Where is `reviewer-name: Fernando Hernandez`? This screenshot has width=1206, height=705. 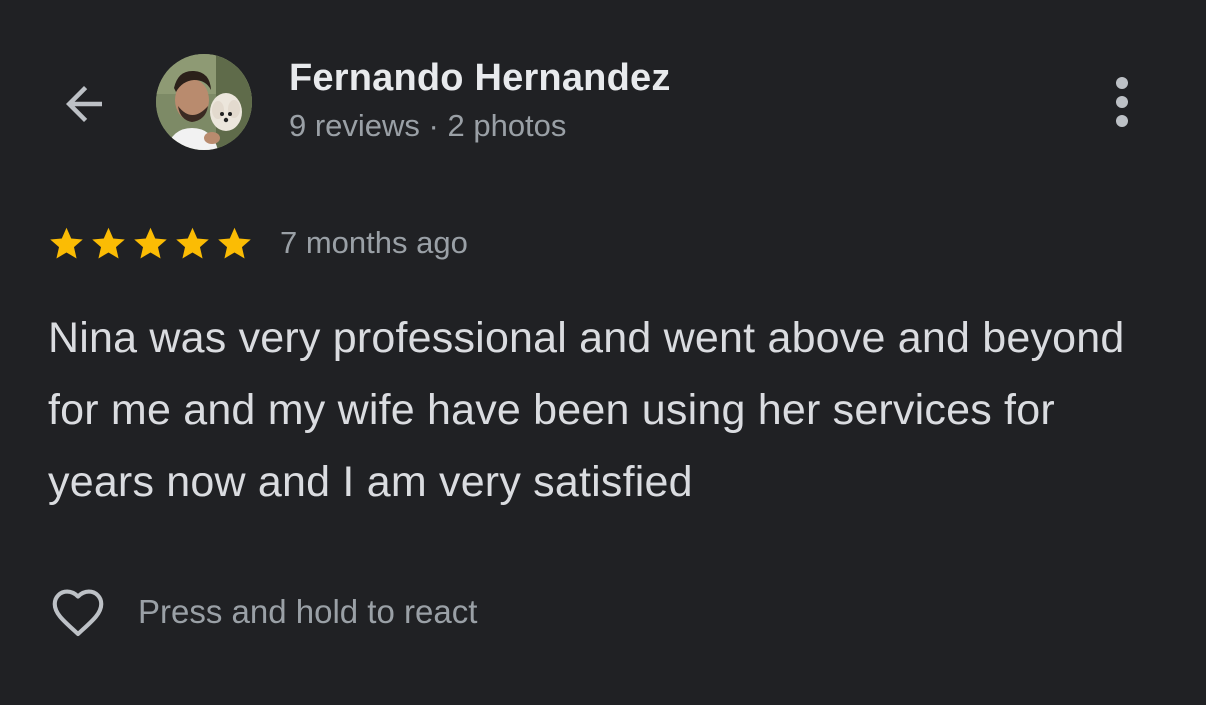 reviewer-name: Fernando Hernandez is located at coordinates (480, 78).